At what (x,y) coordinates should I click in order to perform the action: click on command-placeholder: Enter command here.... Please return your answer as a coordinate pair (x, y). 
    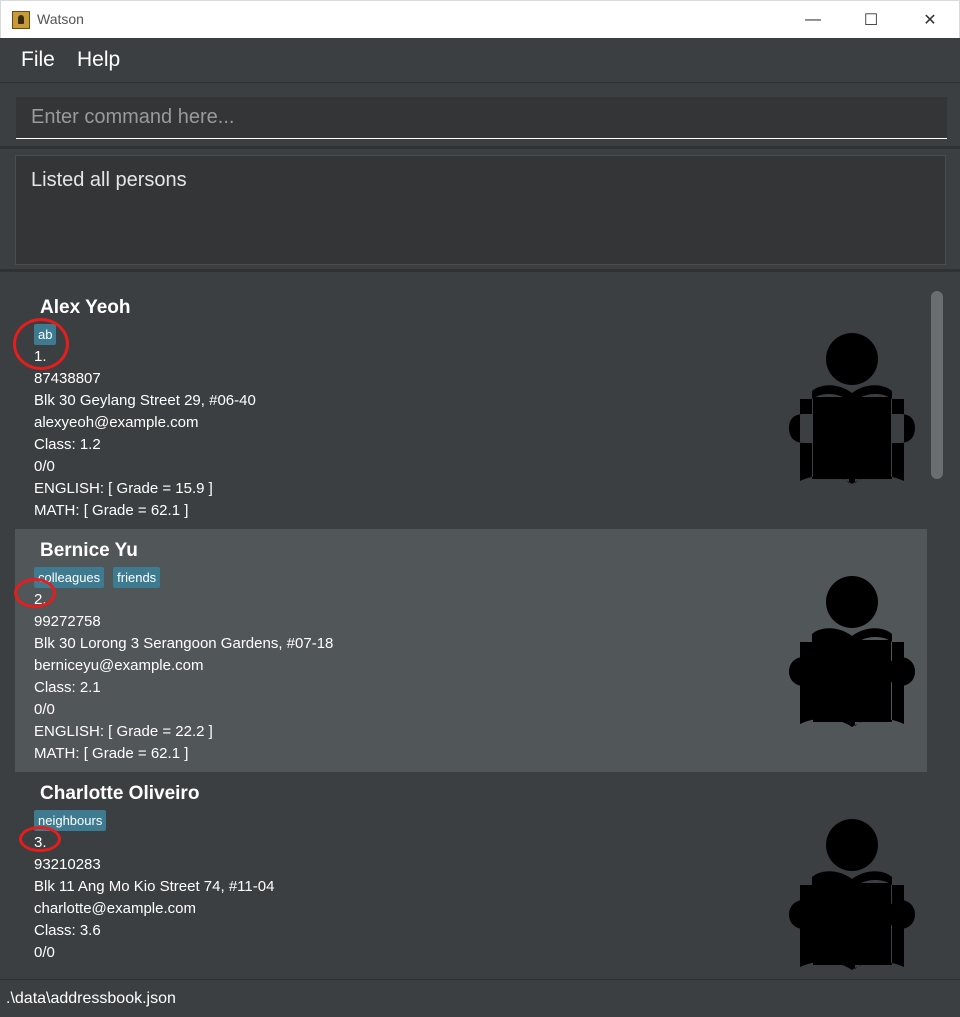
    Looking at the image, I should click on (133, 117).